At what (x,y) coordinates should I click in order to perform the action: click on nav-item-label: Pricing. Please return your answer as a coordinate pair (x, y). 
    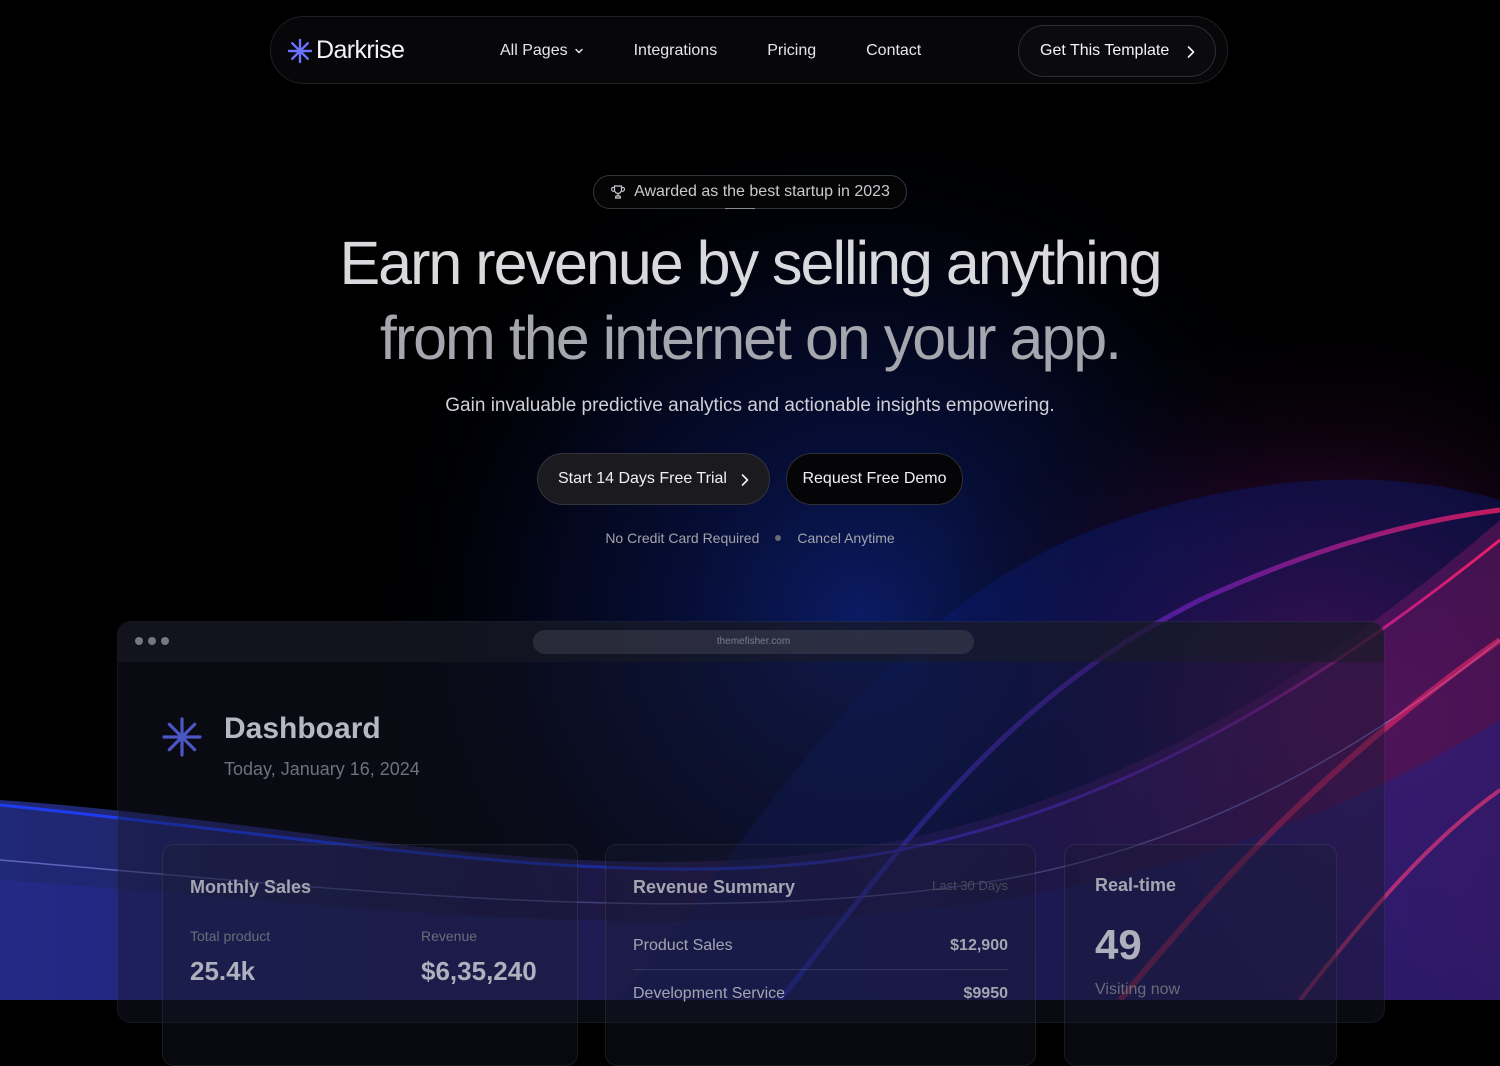
    Looking at the image, I should click on (792, 50).